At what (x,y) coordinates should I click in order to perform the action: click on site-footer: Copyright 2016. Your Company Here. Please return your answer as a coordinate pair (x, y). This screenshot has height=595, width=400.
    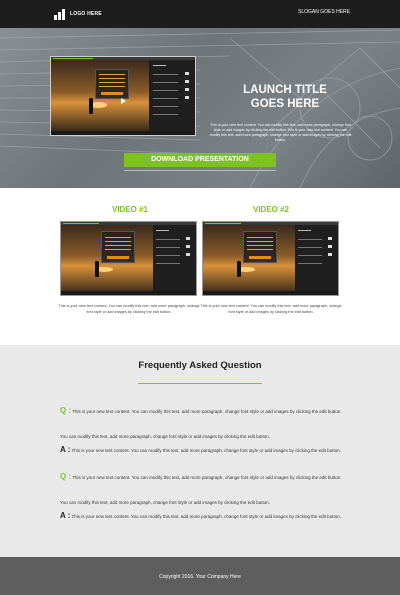
    Looking at the image, I should click on (200, 576).